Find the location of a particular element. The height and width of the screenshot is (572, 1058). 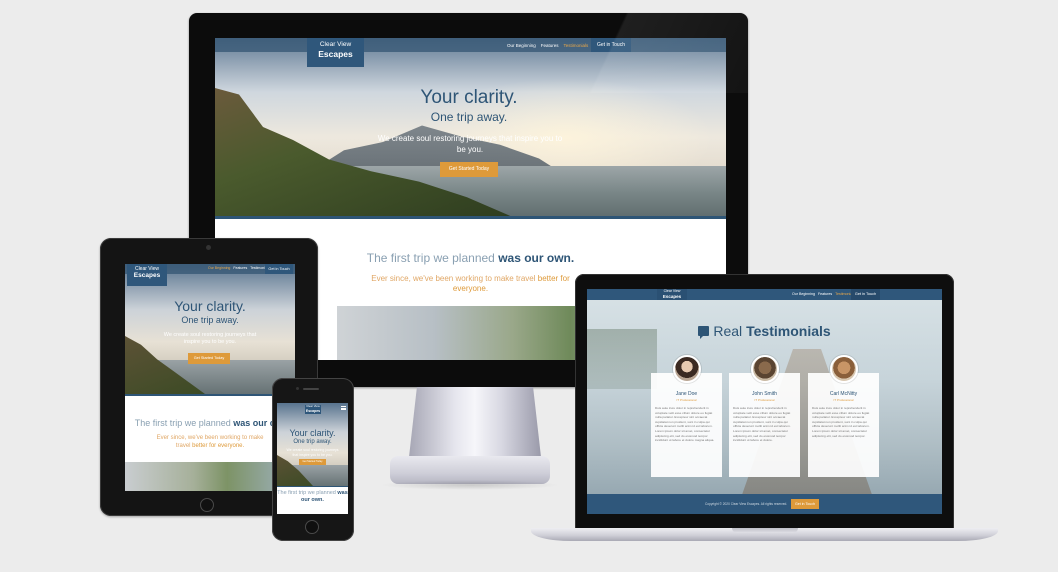

monitor-stand-neck is located at coordinates (475, 422).